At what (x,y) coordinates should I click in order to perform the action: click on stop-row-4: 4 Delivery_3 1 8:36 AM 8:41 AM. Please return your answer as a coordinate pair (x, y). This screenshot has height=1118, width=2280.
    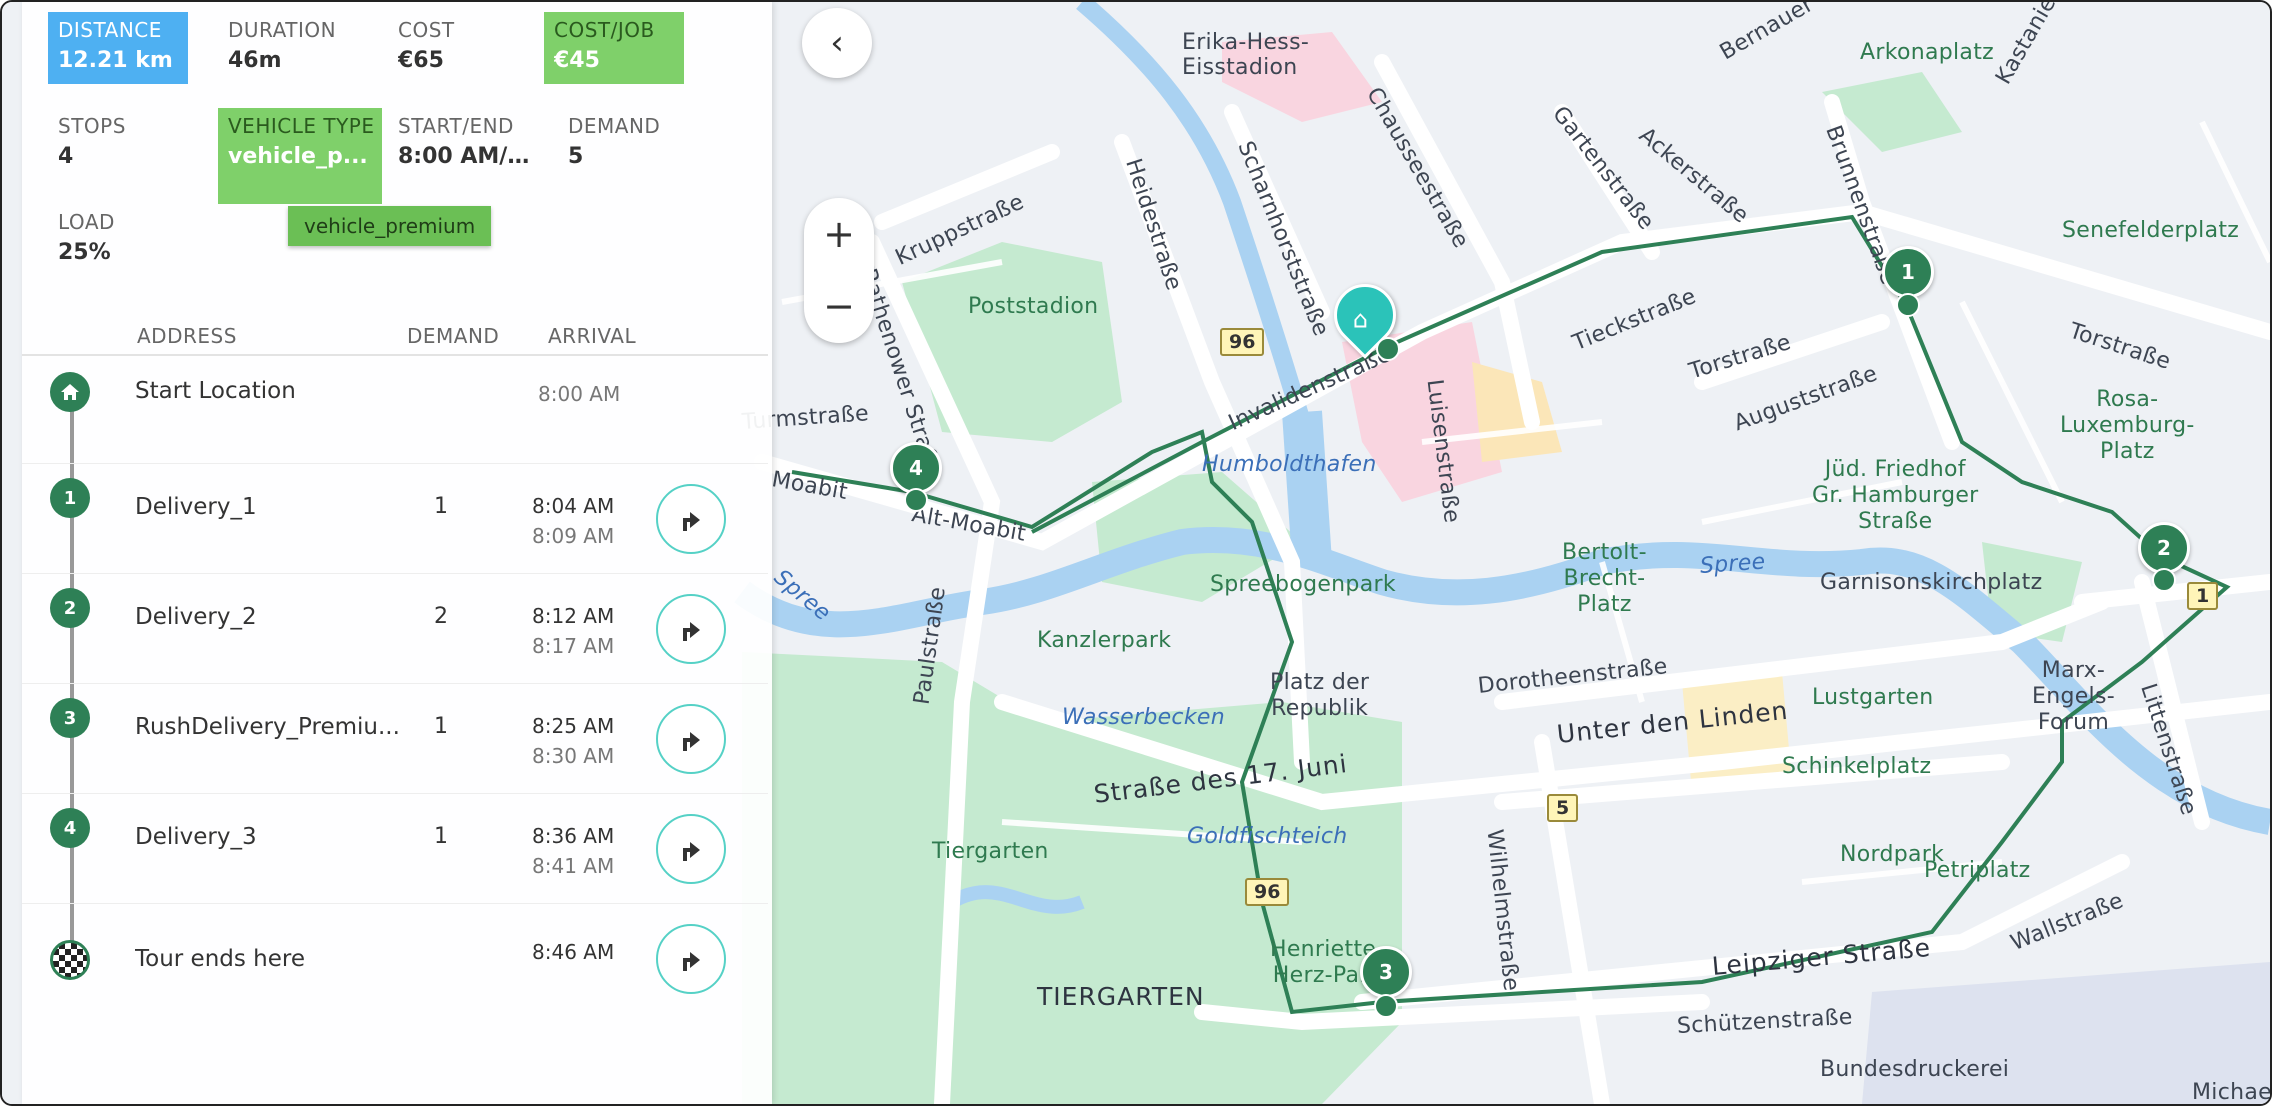
    Looking at the image, I should click on (395, 849).